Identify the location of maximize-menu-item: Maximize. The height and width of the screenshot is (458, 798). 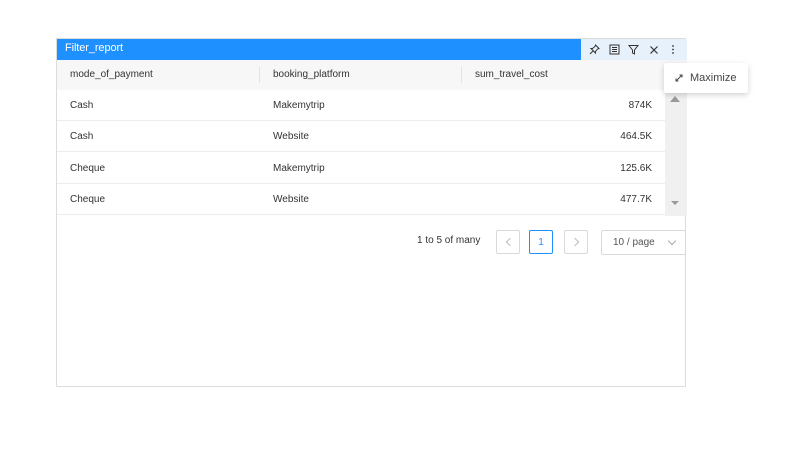
(706, 78).